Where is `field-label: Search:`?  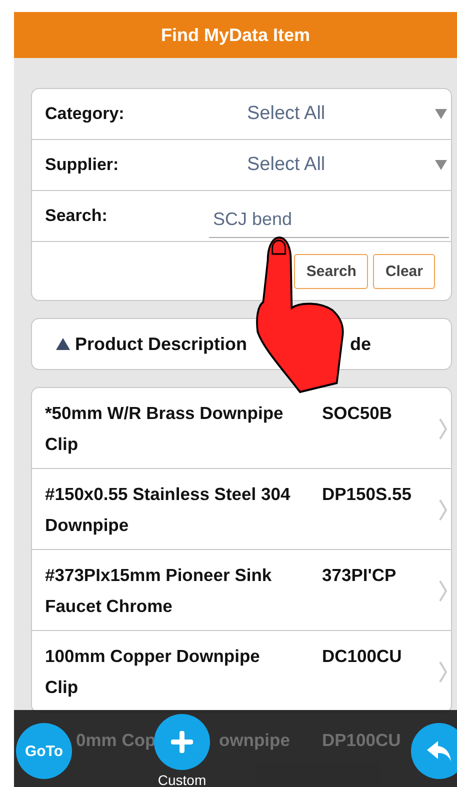 field-label: Search: is located at coordinates (76, 216).